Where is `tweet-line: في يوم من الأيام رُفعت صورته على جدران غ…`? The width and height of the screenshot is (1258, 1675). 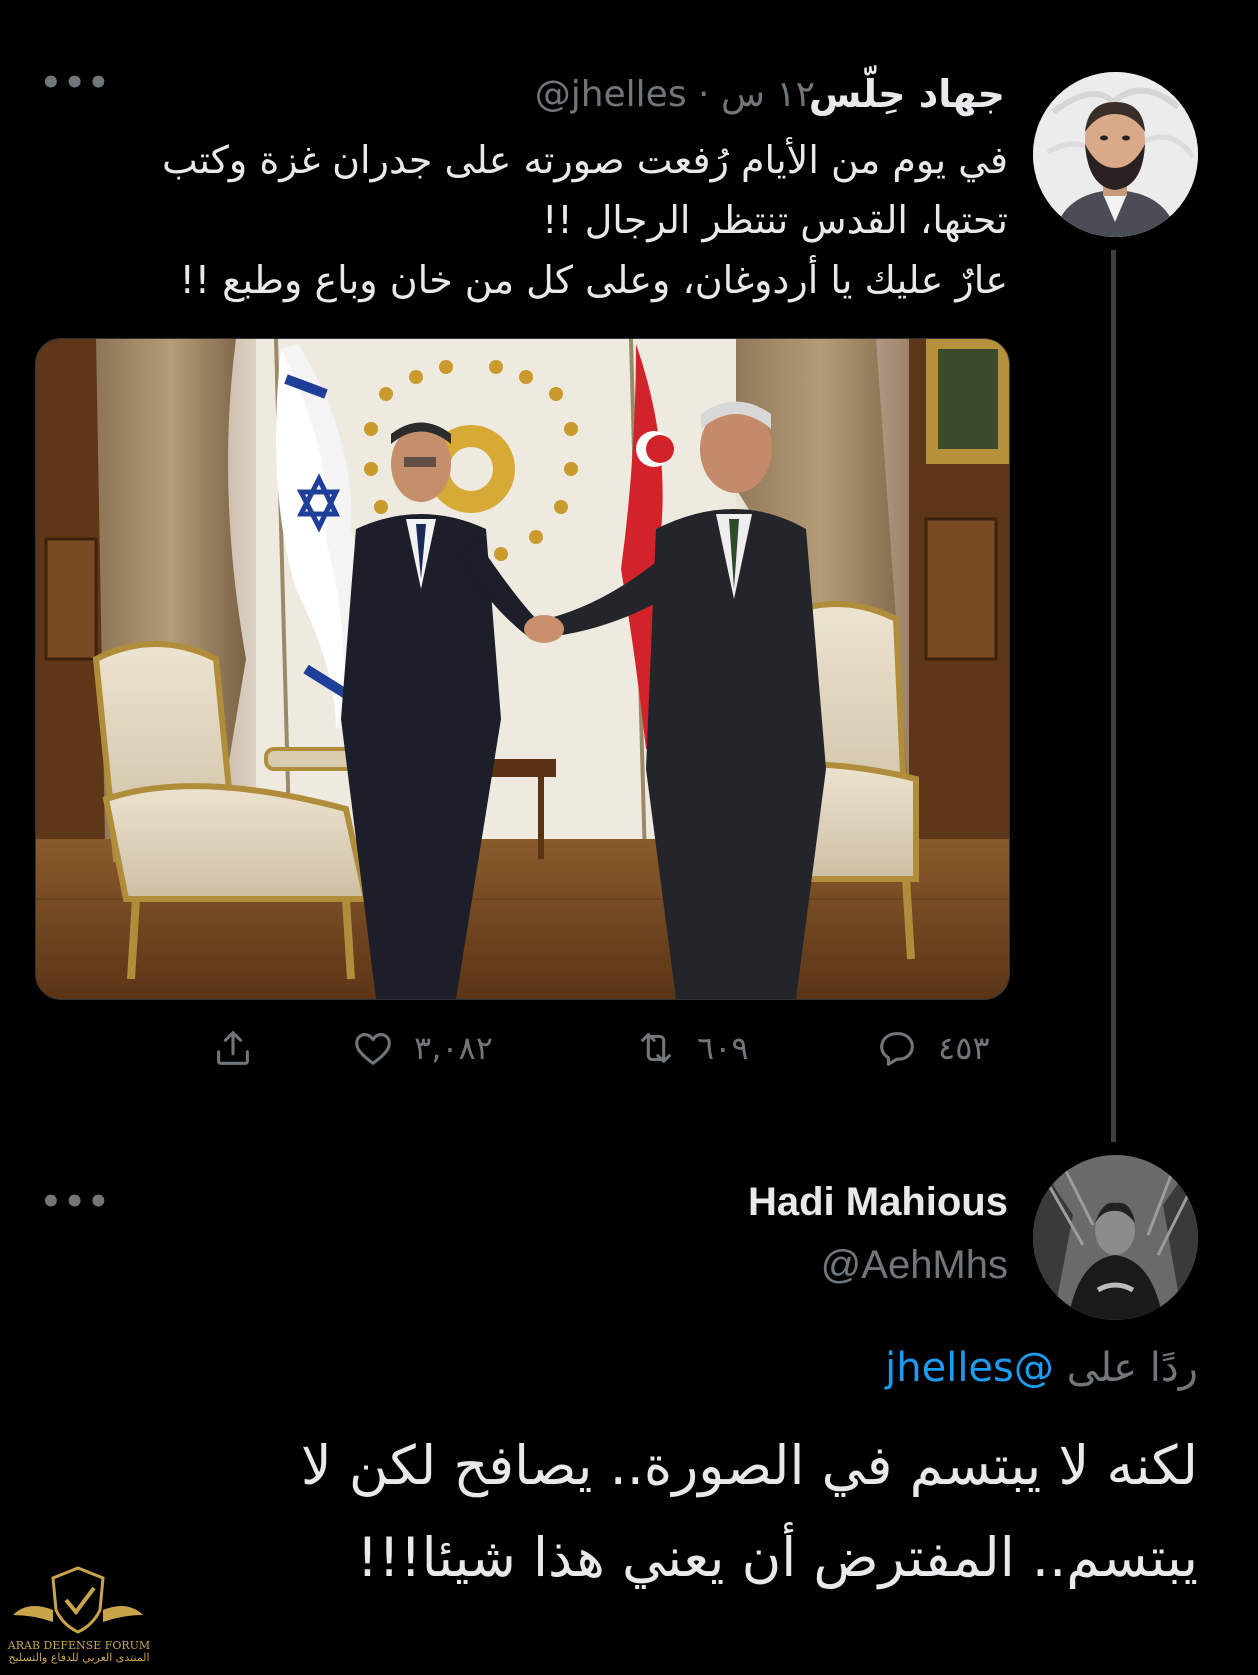 tweet-line: في يوم من الأيام رُفعت صورته على جدران غ… is located at coordinates (585, 160).